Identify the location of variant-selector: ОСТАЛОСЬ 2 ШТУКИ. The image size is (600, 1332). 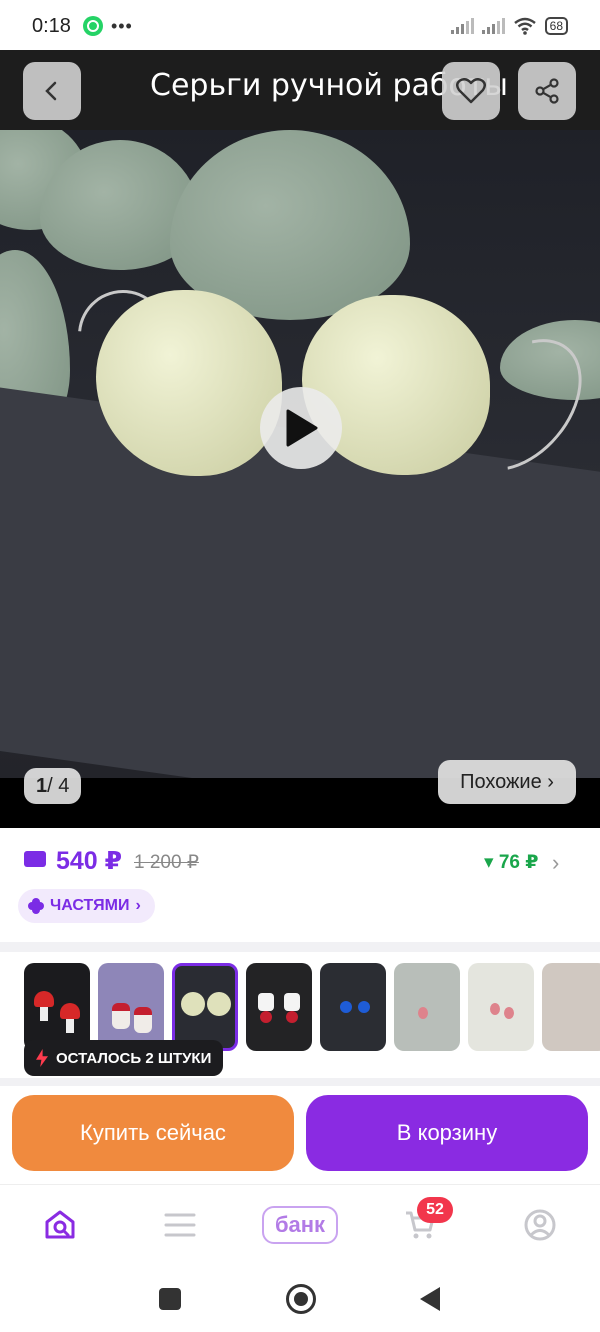
(300, 1015).